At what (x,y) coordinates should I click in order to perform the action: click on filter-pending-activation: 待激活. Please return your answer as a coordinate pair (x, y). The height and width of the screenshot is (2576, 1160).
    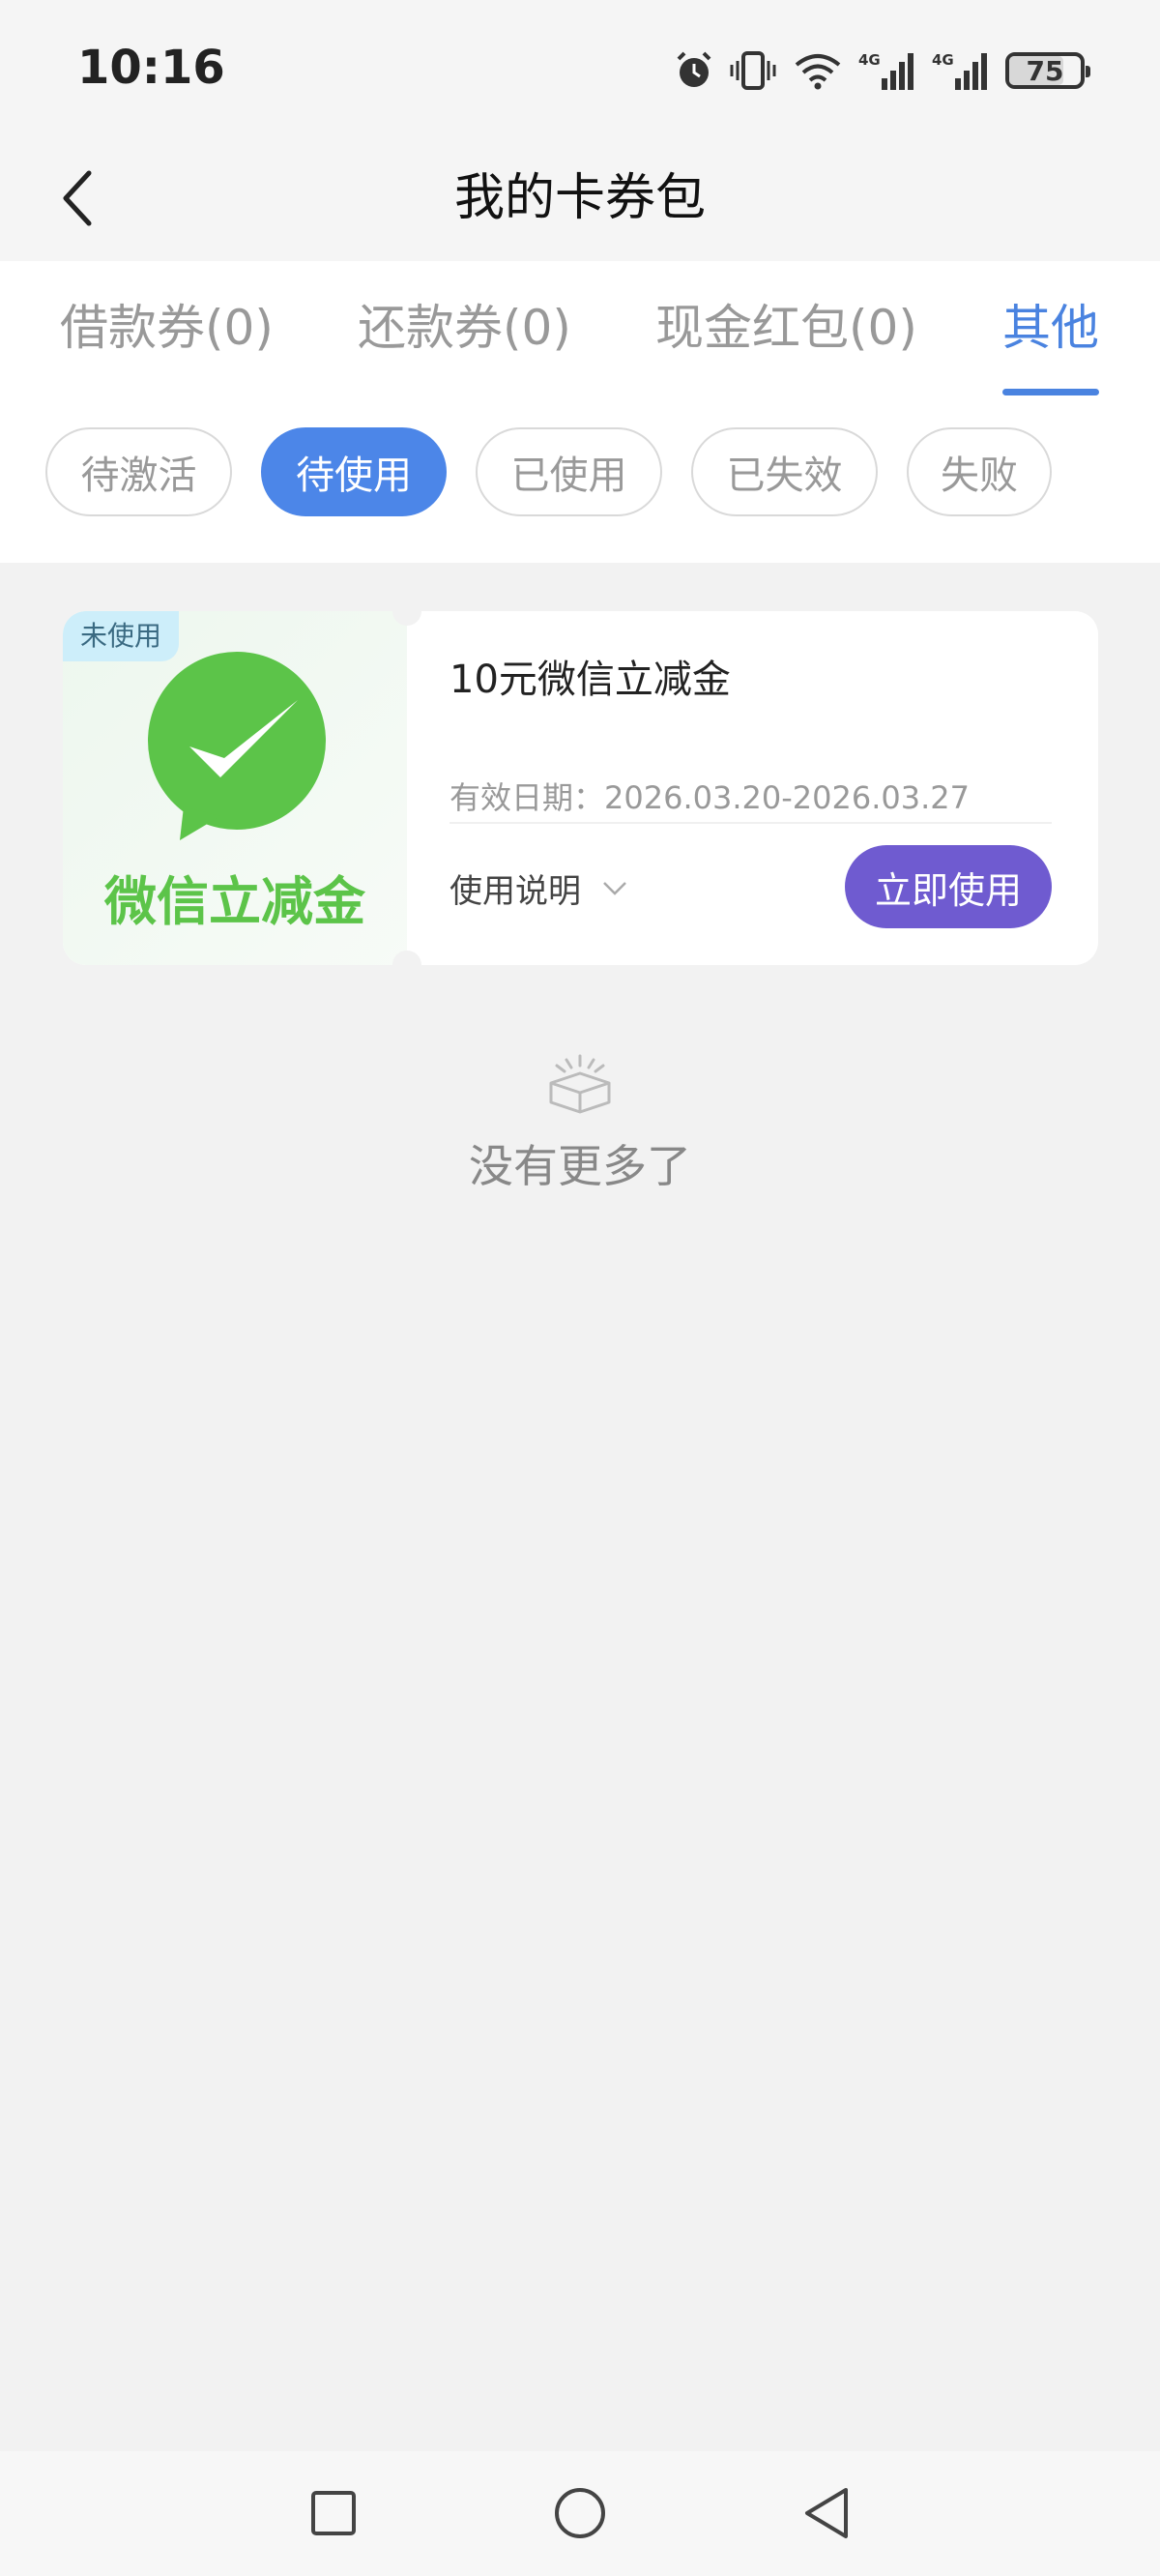
    Looking at the image, I should click on (138, 471).